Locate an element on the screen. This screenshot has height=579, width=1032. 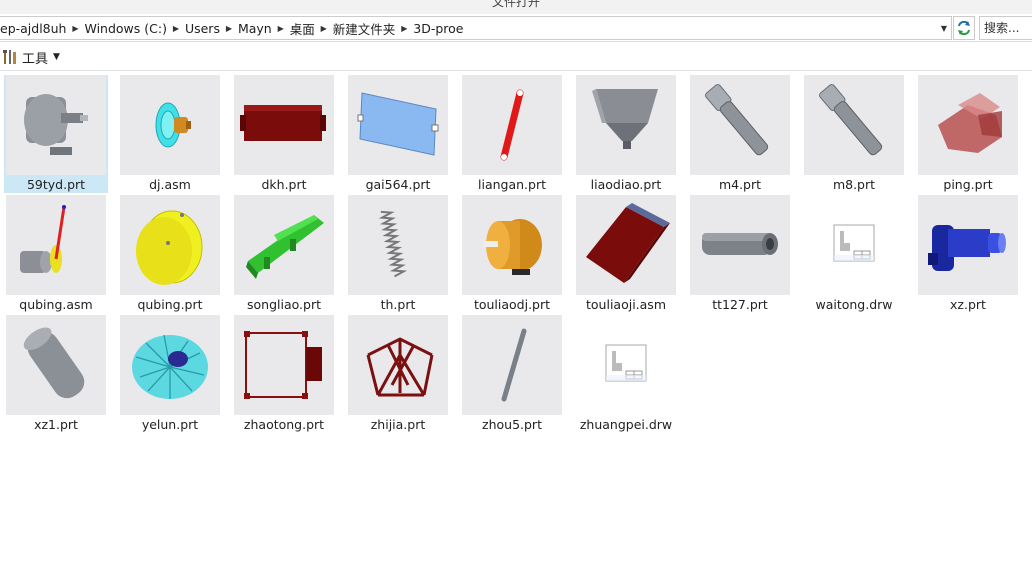
file-name-frame: zhaotong.prt is located at coordinates (284, 424).